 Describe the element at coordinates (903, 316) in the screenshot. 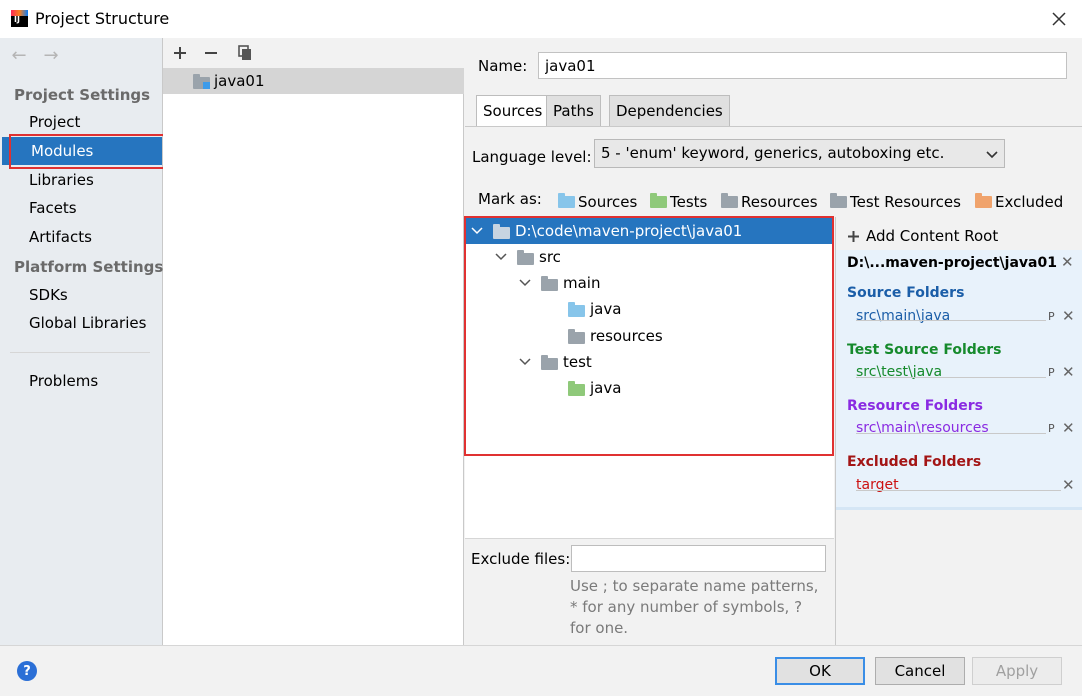

I see `source-folder-path: src\main\java` at that location.